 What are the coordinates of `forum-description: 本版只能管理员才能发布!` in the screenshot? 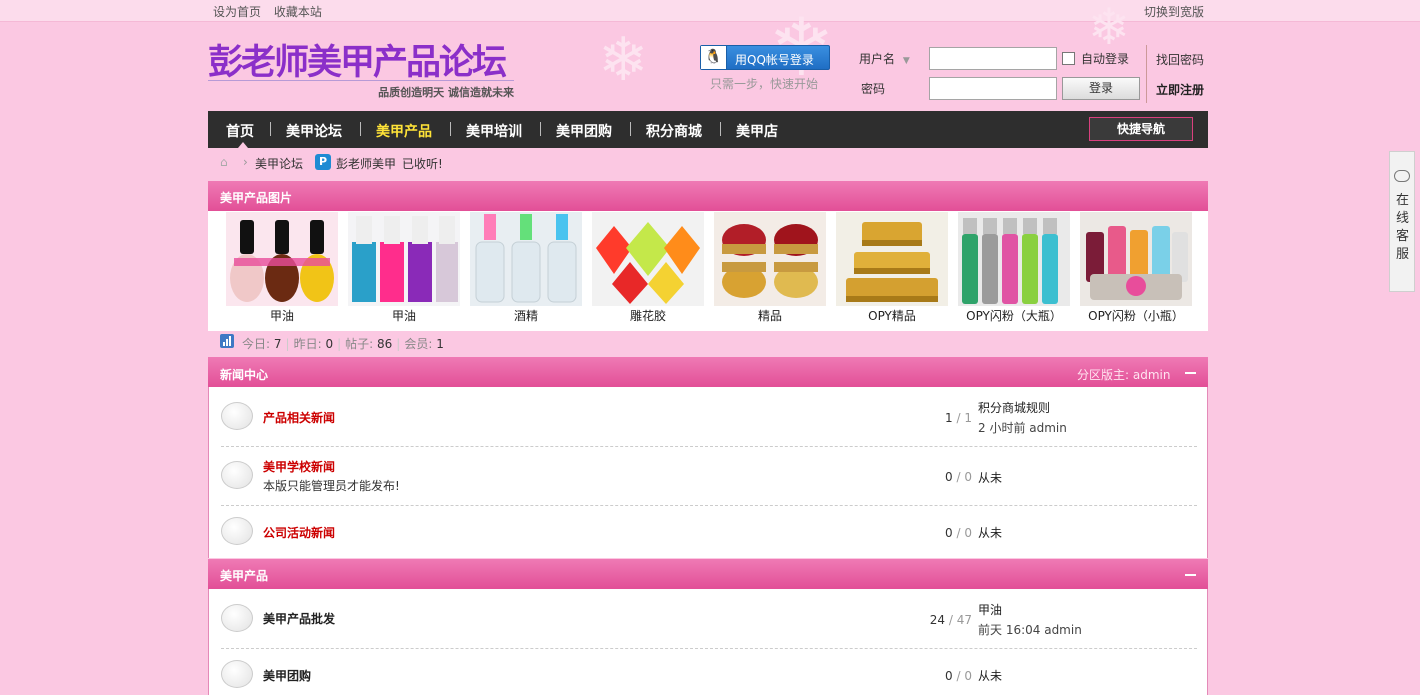 It's located at (331, 486).